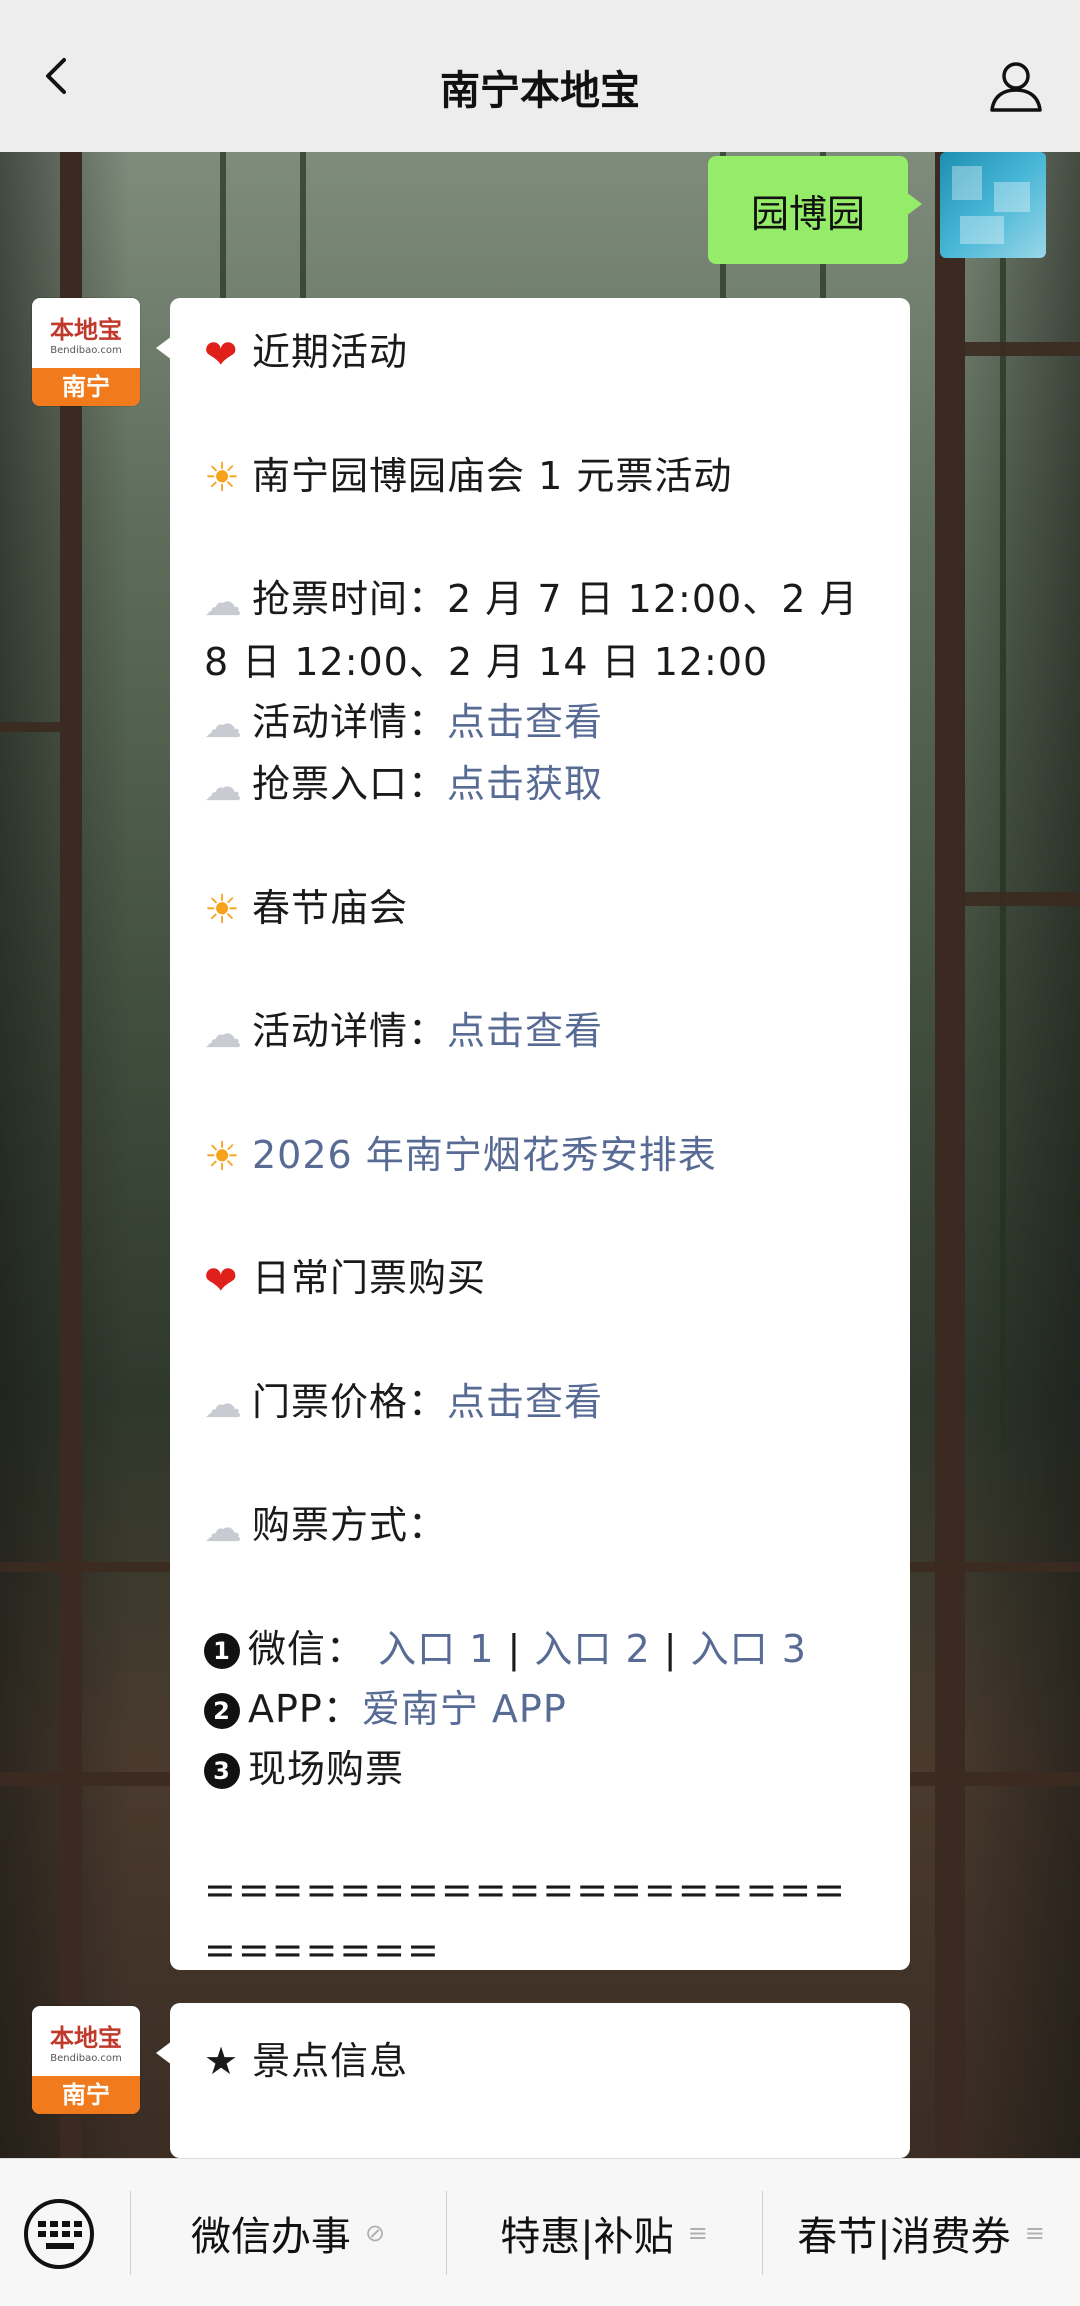 The image size is (1080, 2306). I want to click on profile-icon, so click(1016, 86).